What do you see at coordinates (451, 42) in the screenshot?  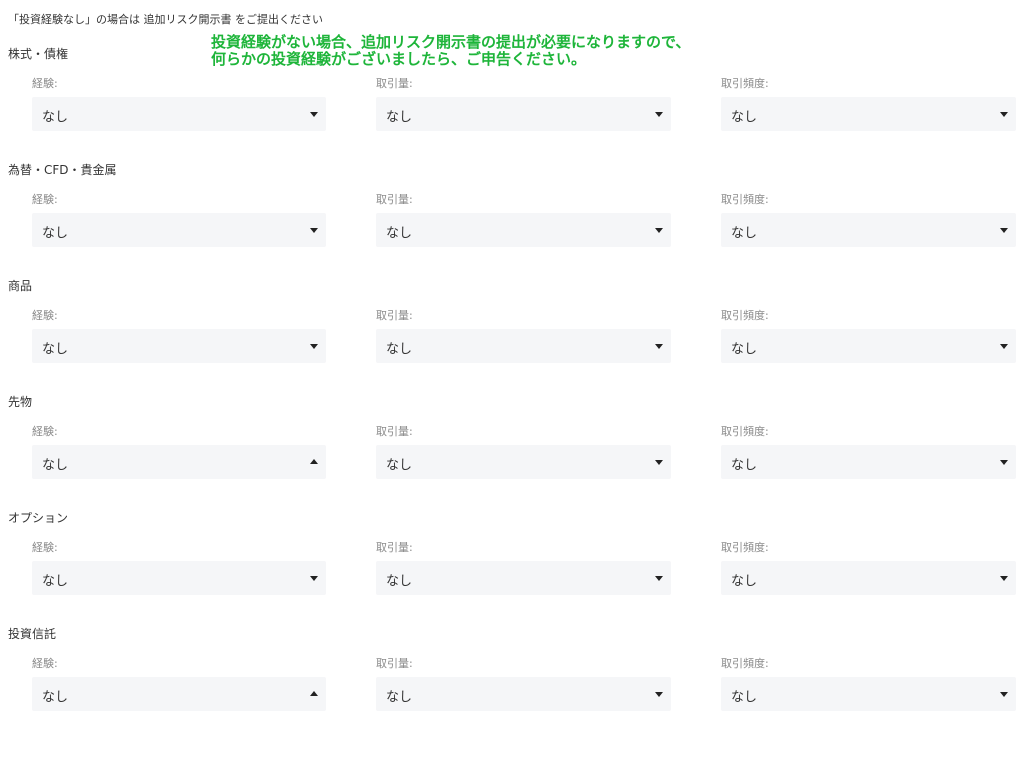 I see `annotation-line-1: 投資経験がない場合、追加リスク開示書の提出が必要になりますので、` at bounding box center [451, 42].